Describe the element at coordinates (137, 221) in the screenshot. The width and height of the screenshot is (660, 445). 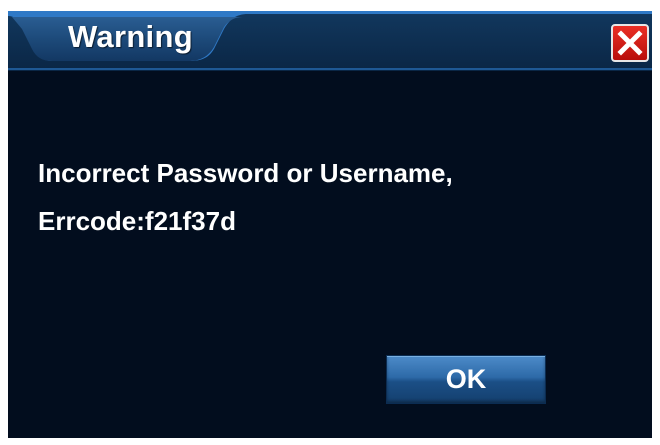
I see `error-code: Errcode:f21f37d` at that location.